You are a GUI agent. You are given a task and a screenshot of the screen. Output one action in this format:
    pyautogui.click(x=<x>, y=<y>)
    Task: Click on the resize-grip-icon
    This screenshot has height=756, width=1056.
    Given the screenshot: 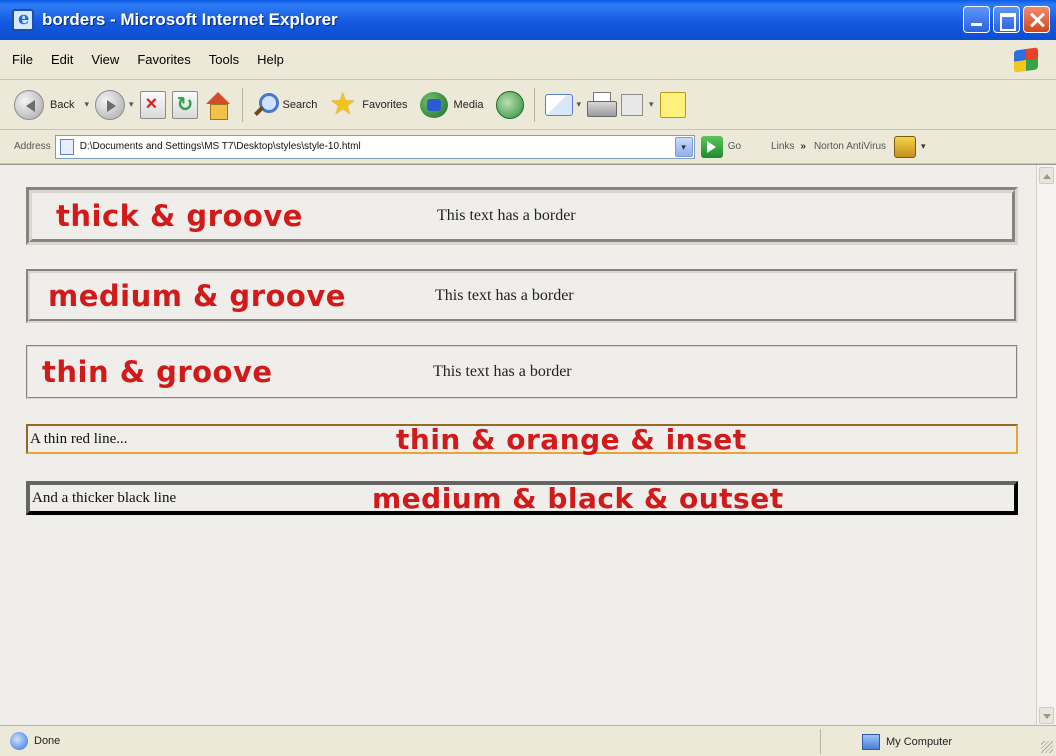 What is the action you would take?
    pyautogui.click(x=1047, y=747)
    